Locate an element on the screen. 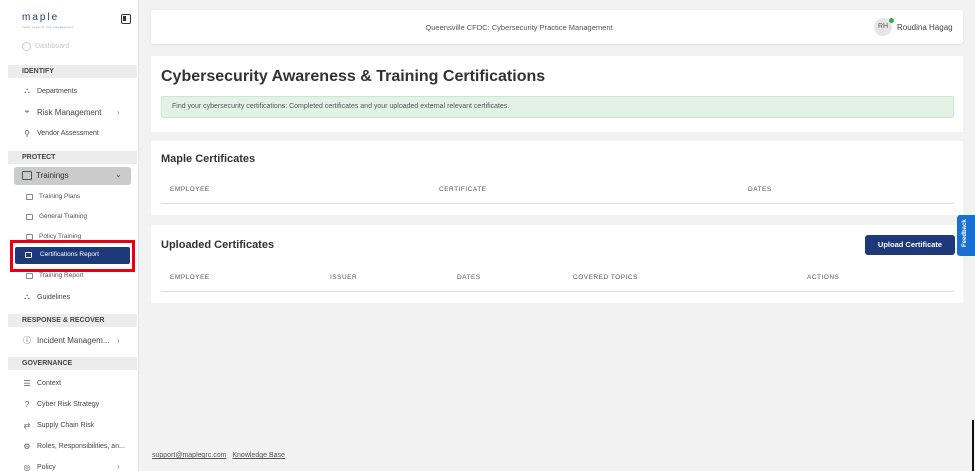 The width and height of the screenshot is (975, 471). sidebar-item-policy: ◎ Policy is located at coordinates (39, 466).